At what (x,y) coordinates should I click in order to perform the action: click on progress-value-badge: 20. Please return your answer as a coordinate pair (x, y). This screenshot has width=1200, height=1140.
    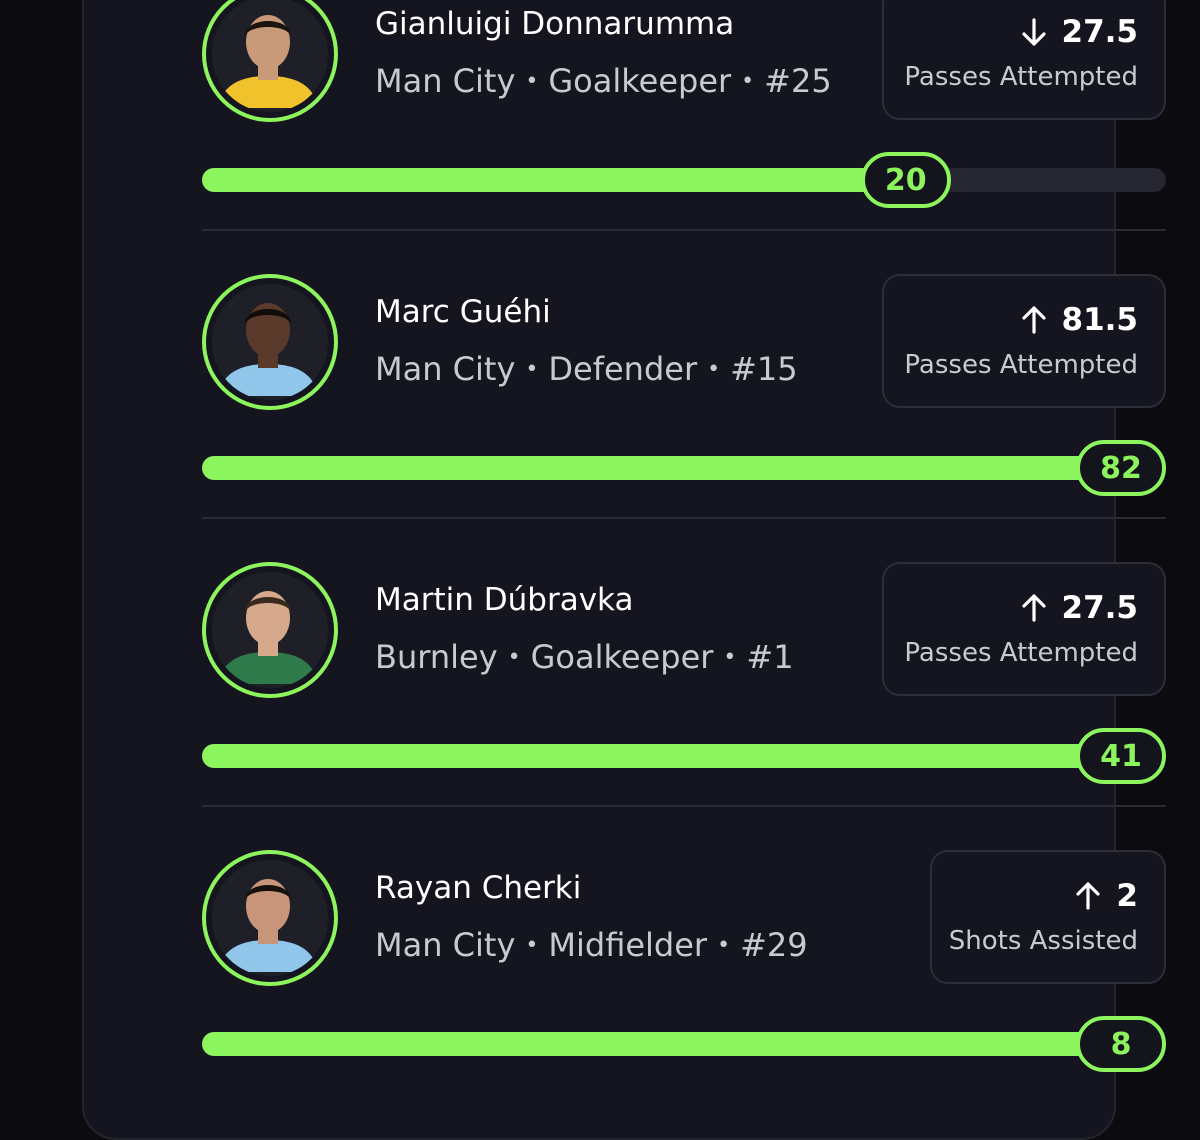
    Looking at the image, I should click on (905, 180).